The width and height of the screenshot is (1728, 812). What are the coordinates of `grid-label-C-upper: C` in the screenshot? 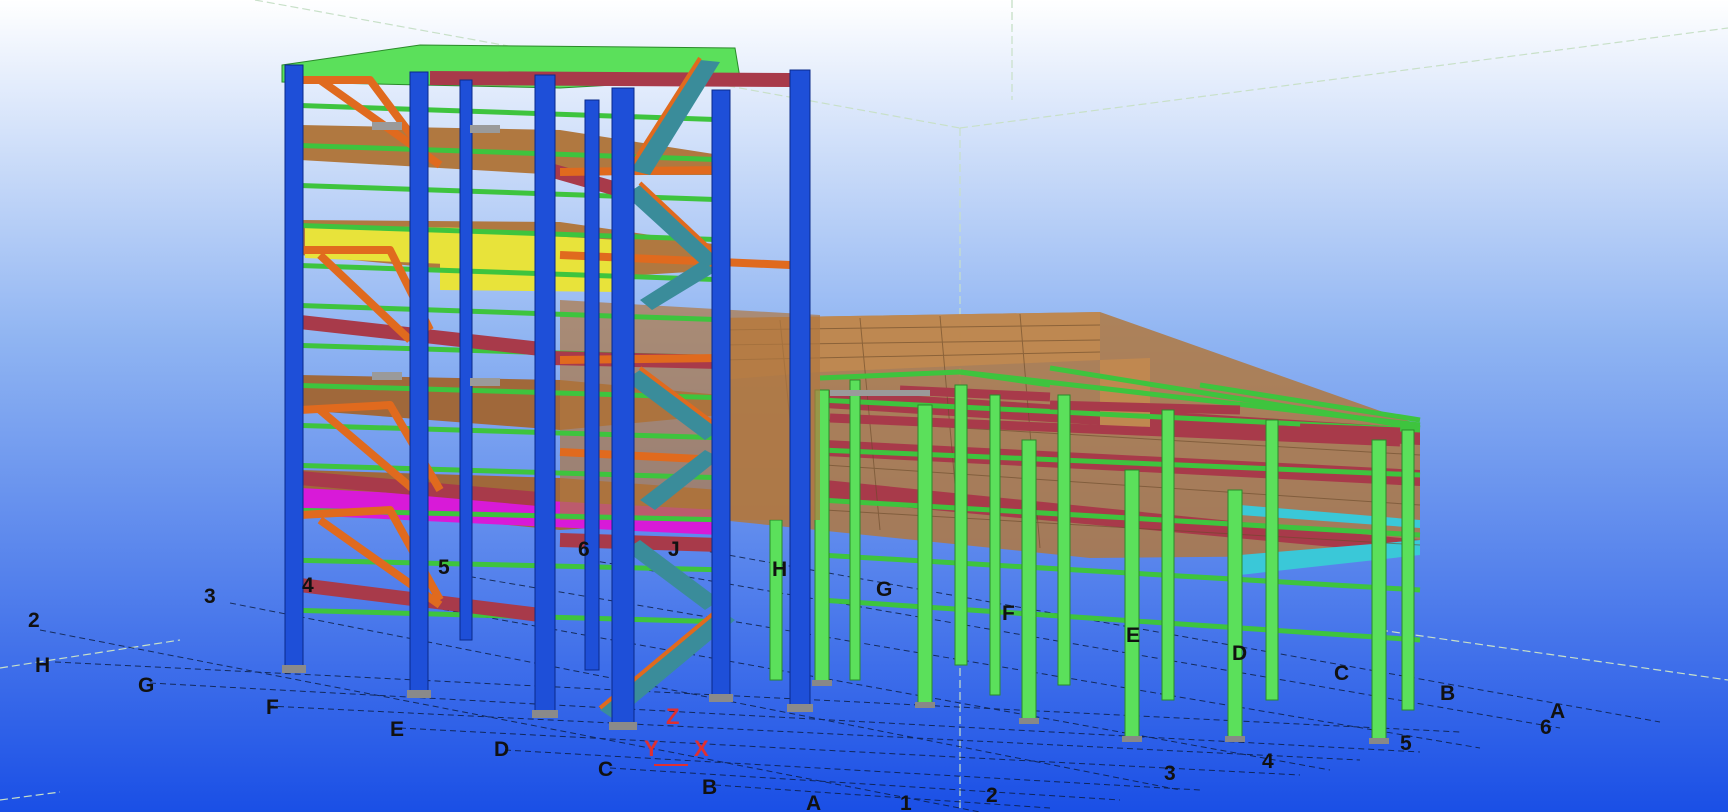 It's located at (1341, 673).